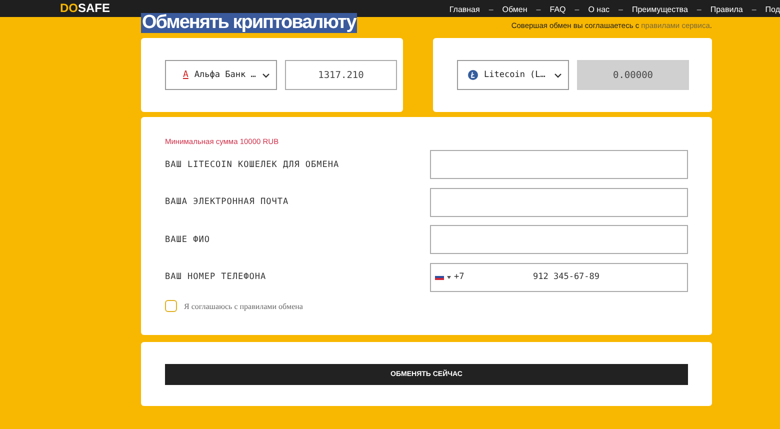 This screenshot has height=429, width=780. I want to click on nav-link: О нас, so click(599, 9).